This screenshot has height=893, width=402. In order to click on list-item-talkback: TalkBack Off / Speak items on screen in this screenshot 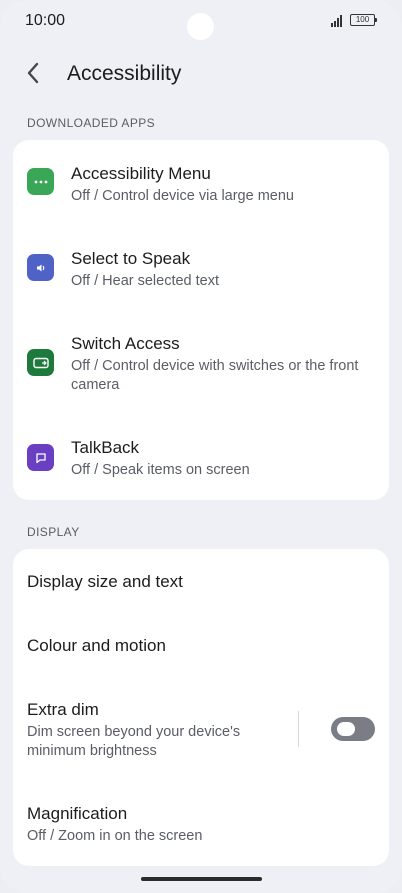, I will do `click(201, 460)`.